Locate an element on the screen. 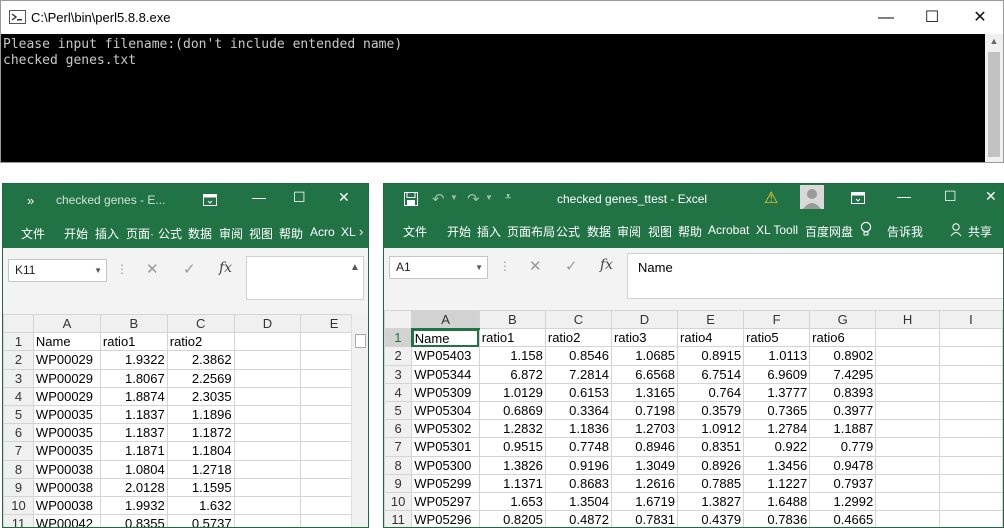  cell: 0.7365 is located at coordinates (777, 410).